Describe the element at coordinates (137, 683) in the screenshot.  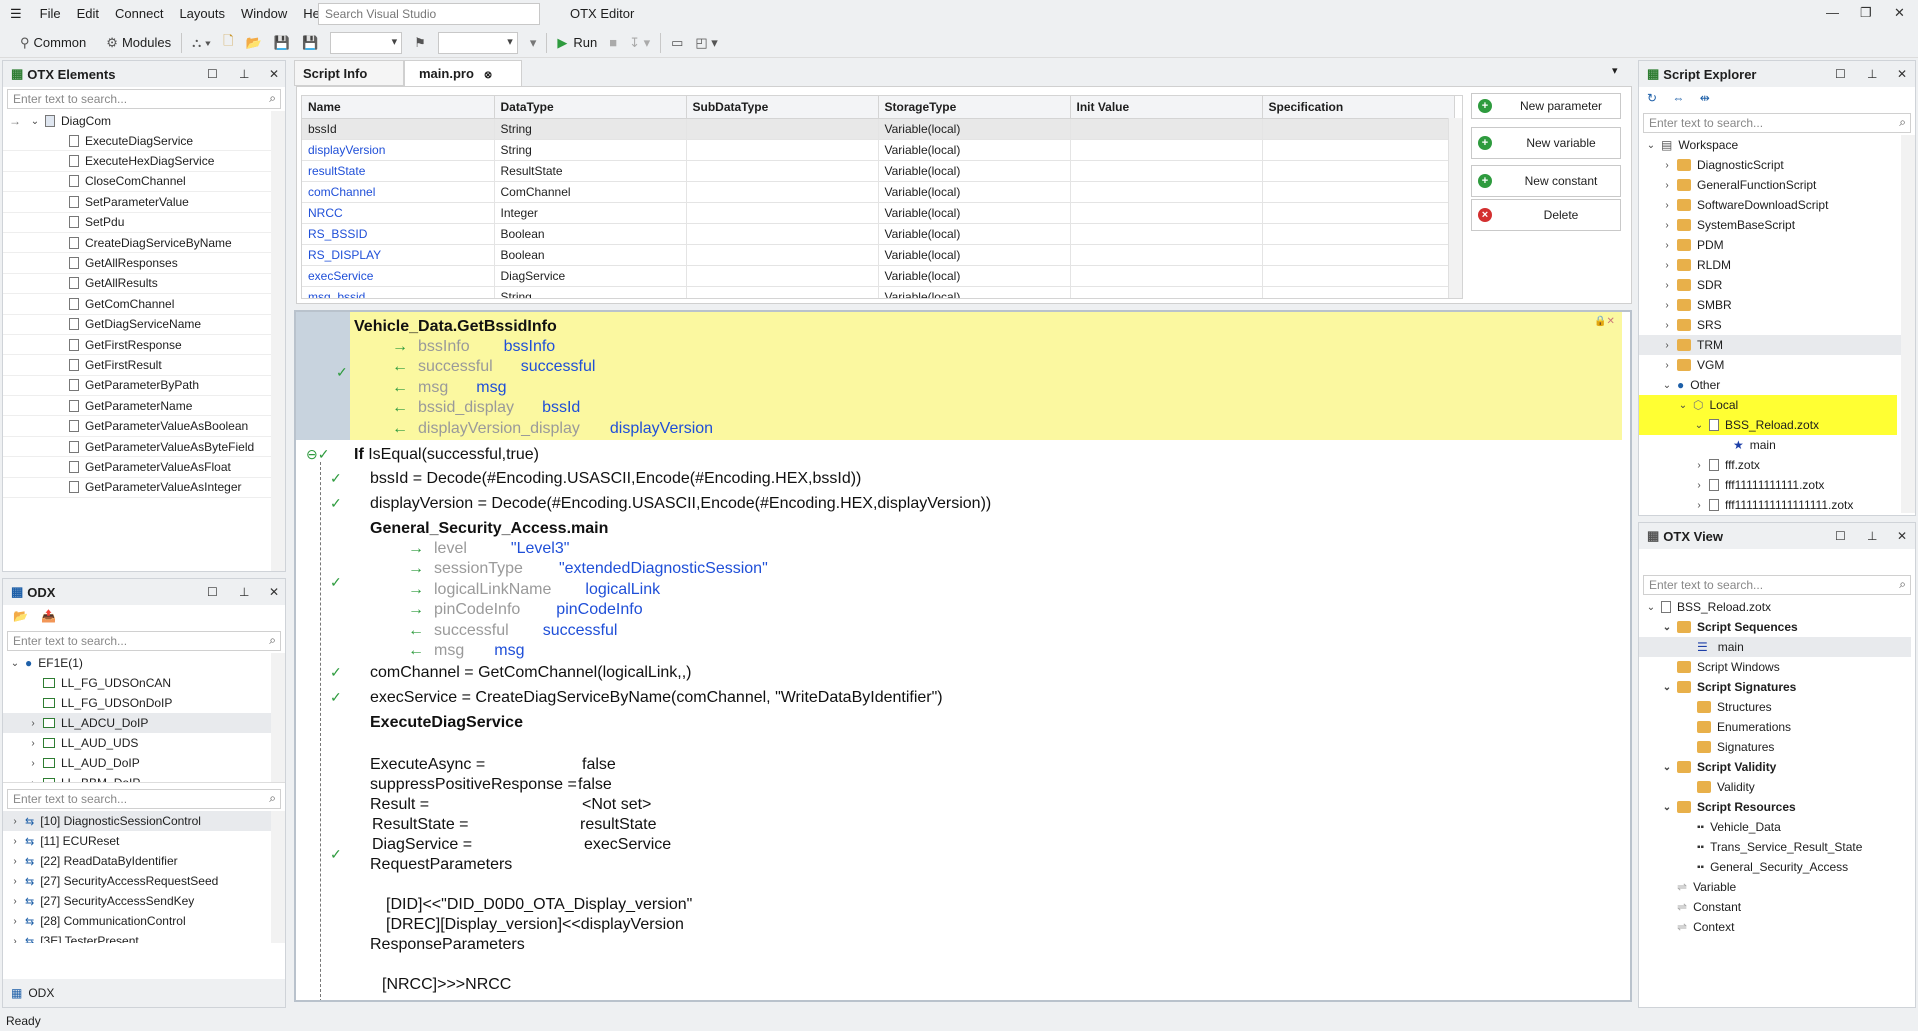
I see `odx-layer-item: LL_FG_UDSOnCAN` at that location.